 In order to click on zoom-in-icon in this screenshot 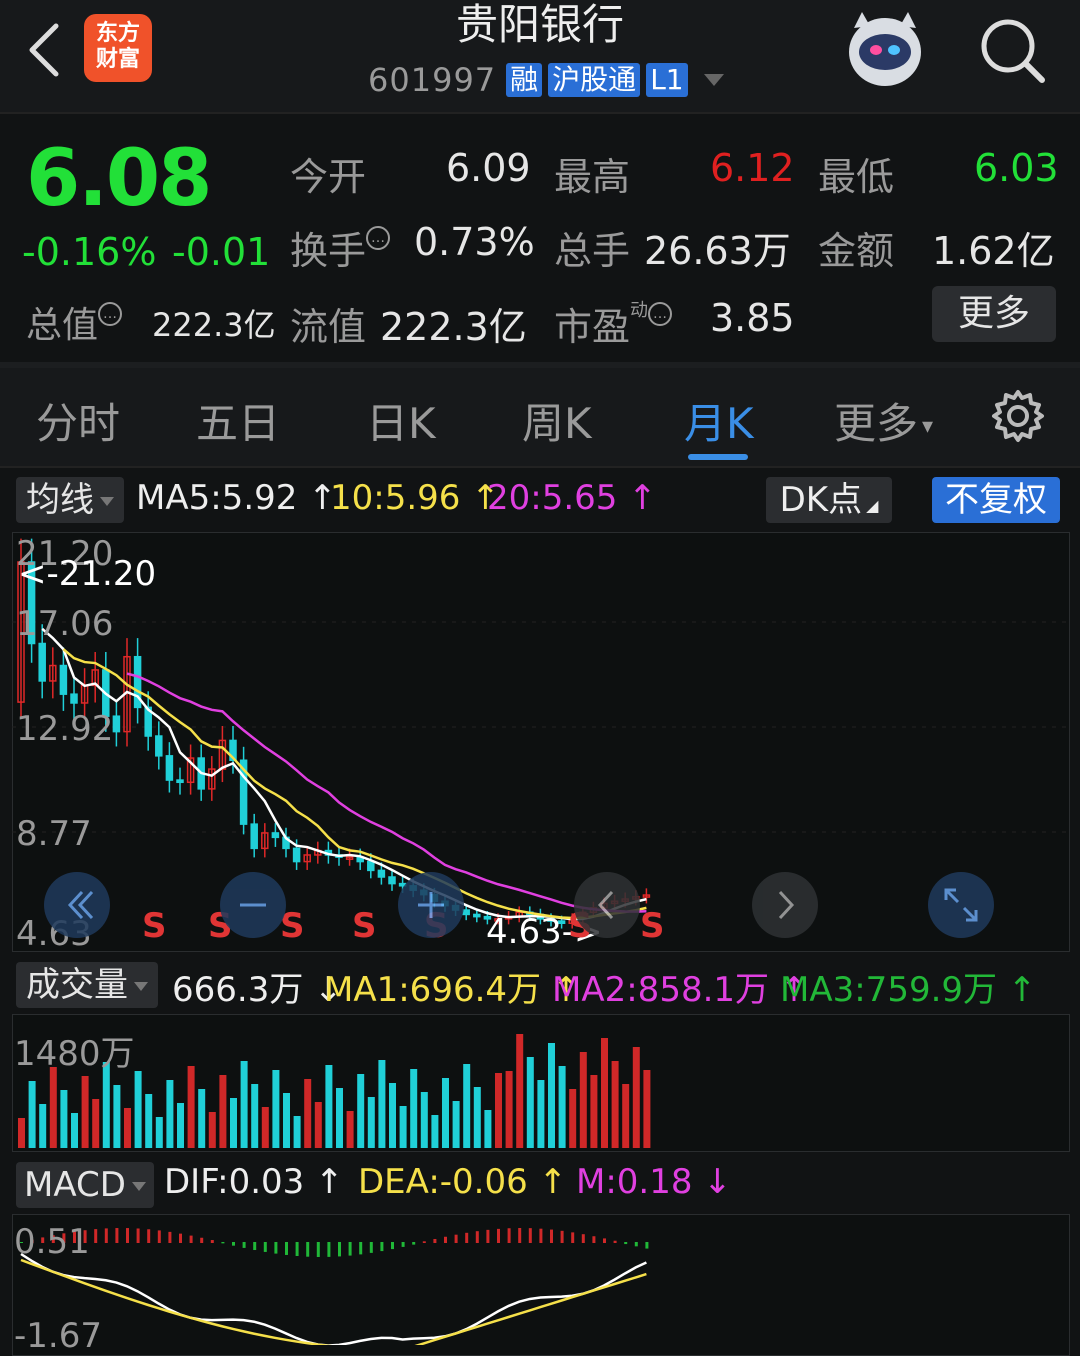, I will do `click(431, 905)`.